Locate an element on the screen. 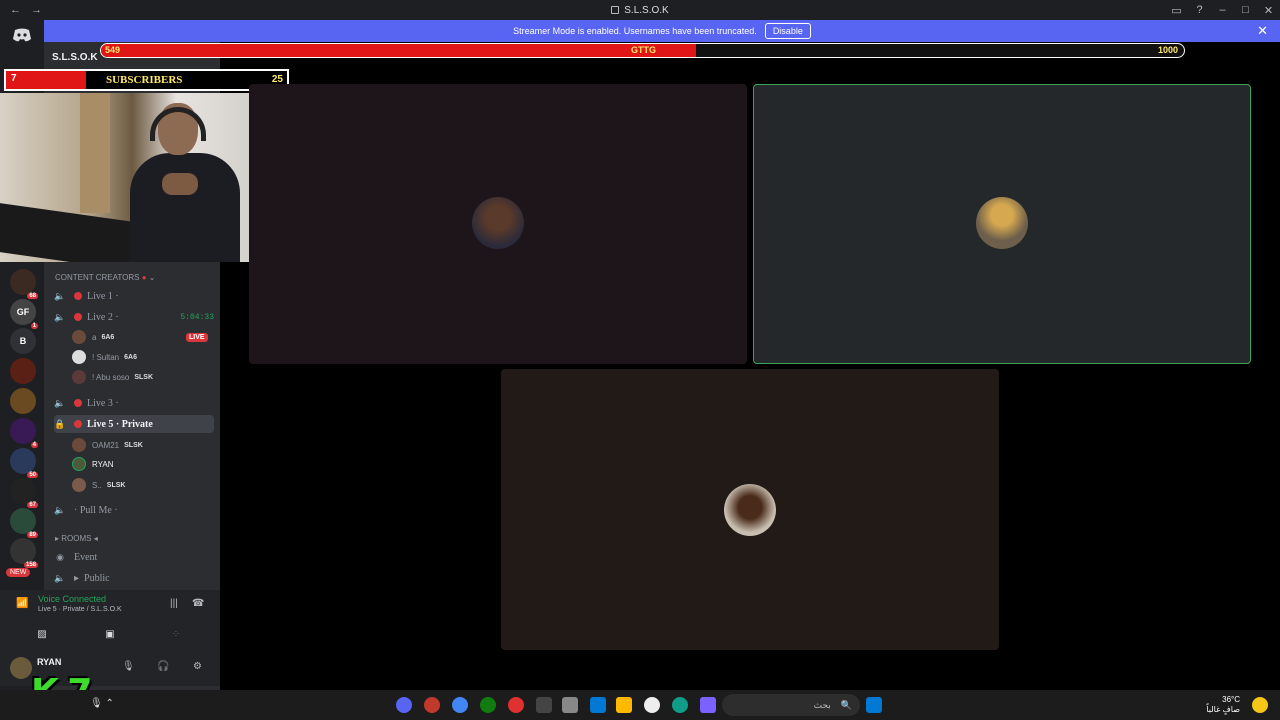  microphone-icon: 🎙 is located at coordinates (128, 666).